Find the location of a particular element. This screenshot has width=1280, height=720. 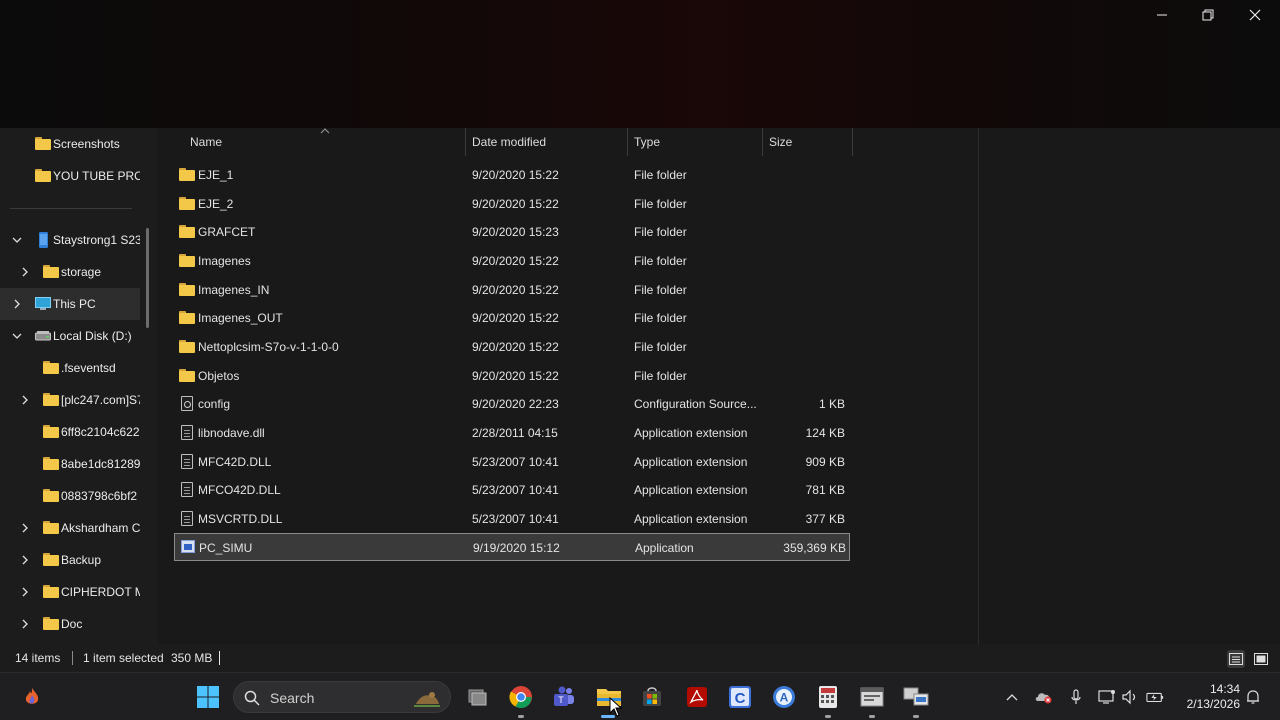

nav-item-8abe1dc81289: 8abe1dc81289 is located at coordinates (70, 464).